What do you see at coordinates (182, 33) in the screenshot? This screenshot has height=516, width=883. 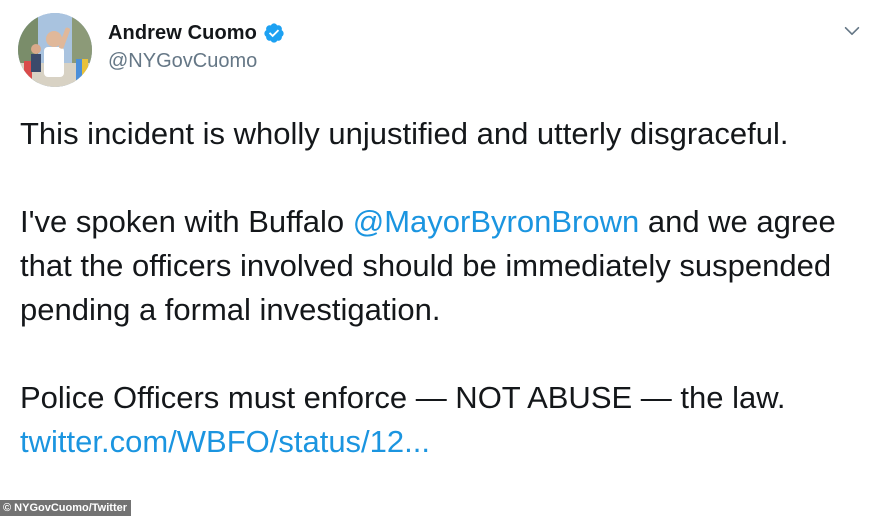 I see `author-display-name: Andrew Cuomo` at bounding box center [182, 33].